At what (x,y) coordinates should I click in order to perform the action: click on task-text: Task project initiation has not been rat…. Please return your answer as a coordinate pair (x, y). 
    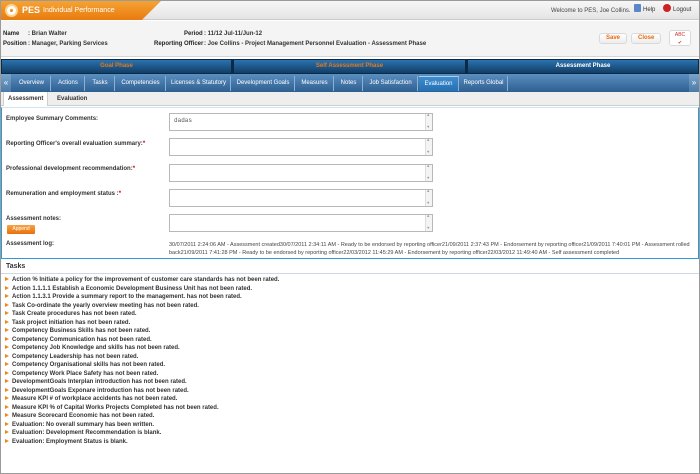
    Looking at the image, I should click on (71, 322).